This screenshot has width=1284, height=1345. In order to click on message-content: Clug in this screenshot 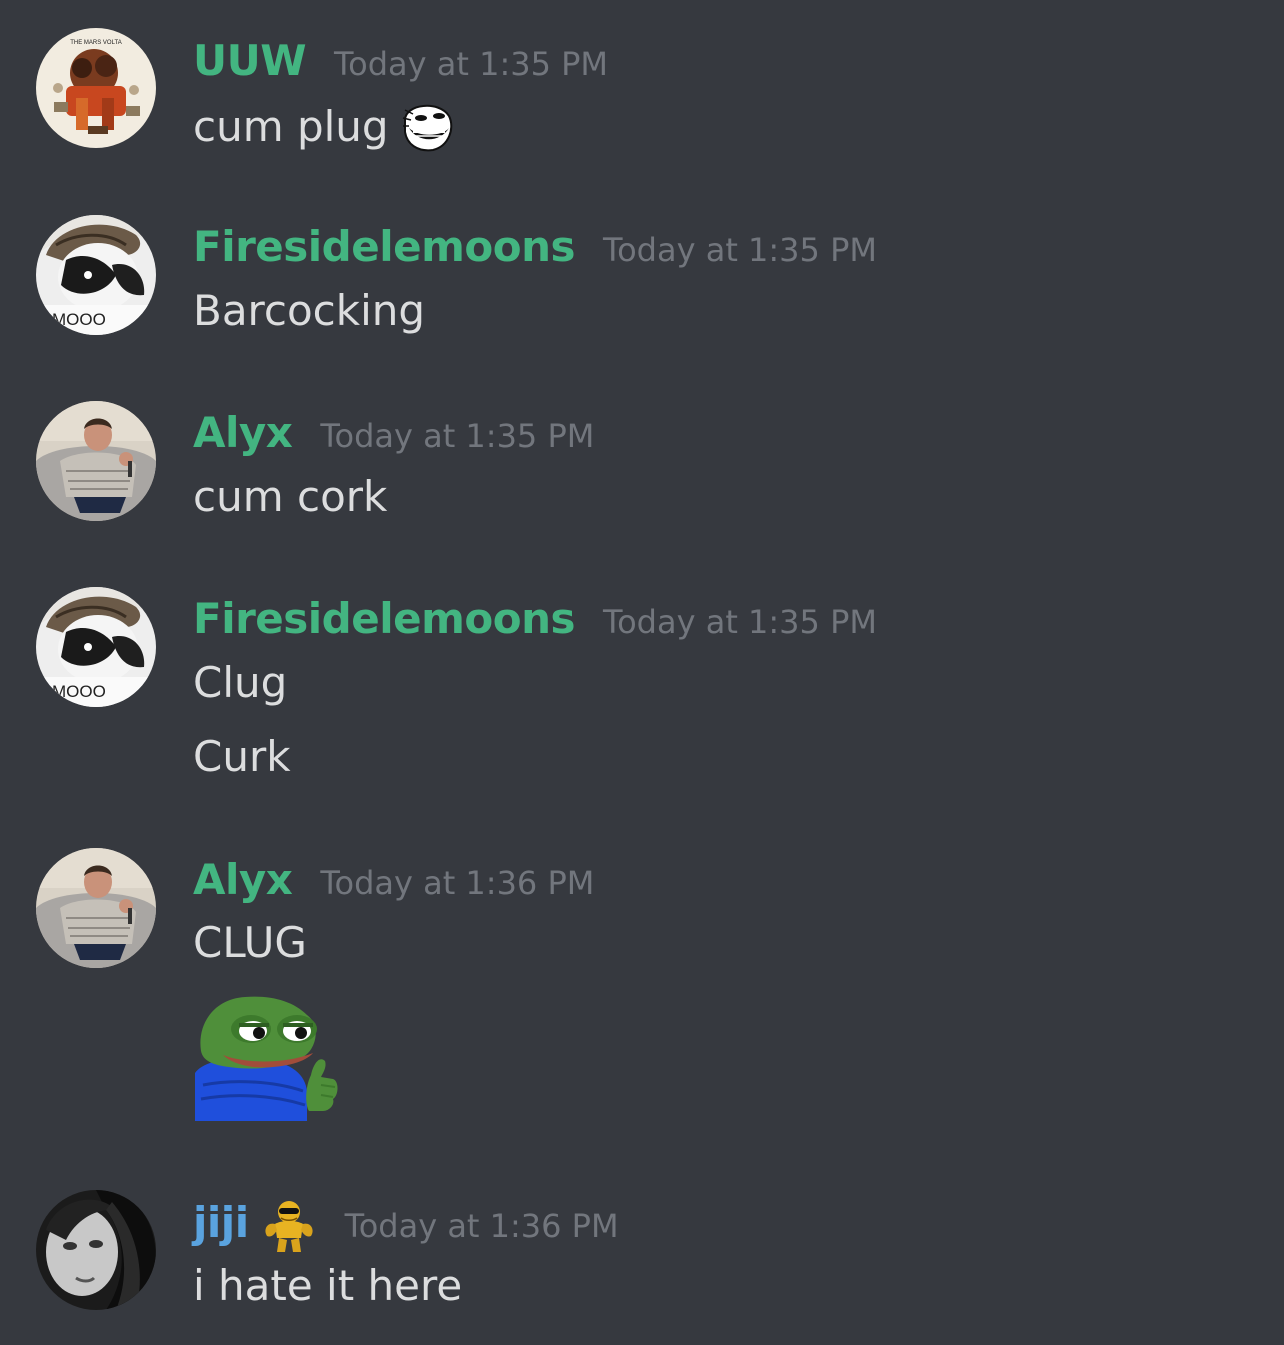, I will do `click(240, 682)`.